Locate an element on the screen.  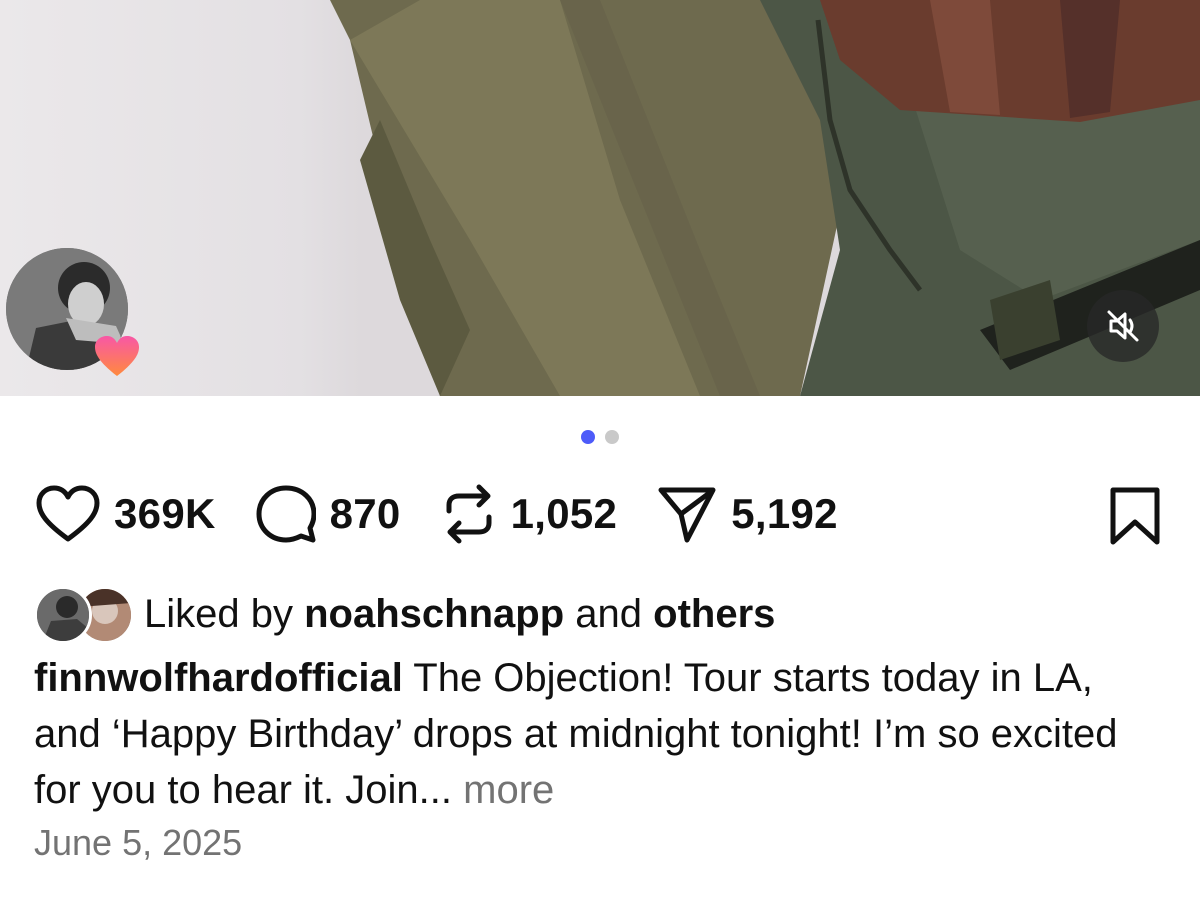
heart-outline-icon is located at coordinates (68, 513).